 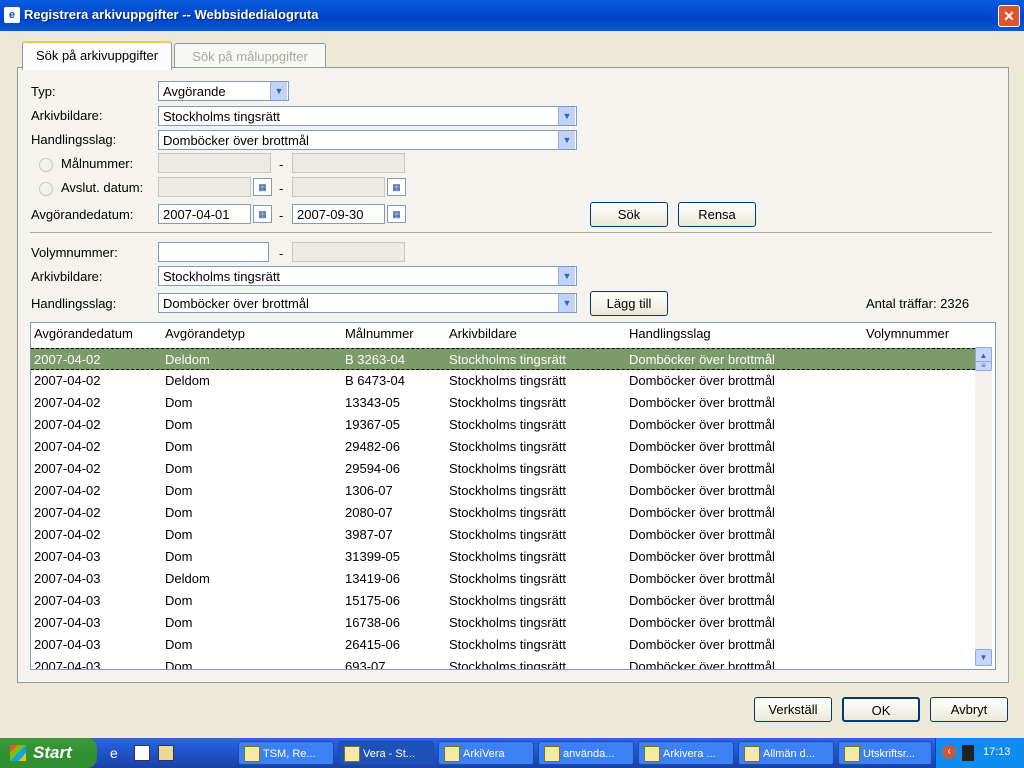 What do you see at coordinates (793, 709) in the screenshot?
I see `verkstall-button: Verkställ` at bounding box center [793, 709].